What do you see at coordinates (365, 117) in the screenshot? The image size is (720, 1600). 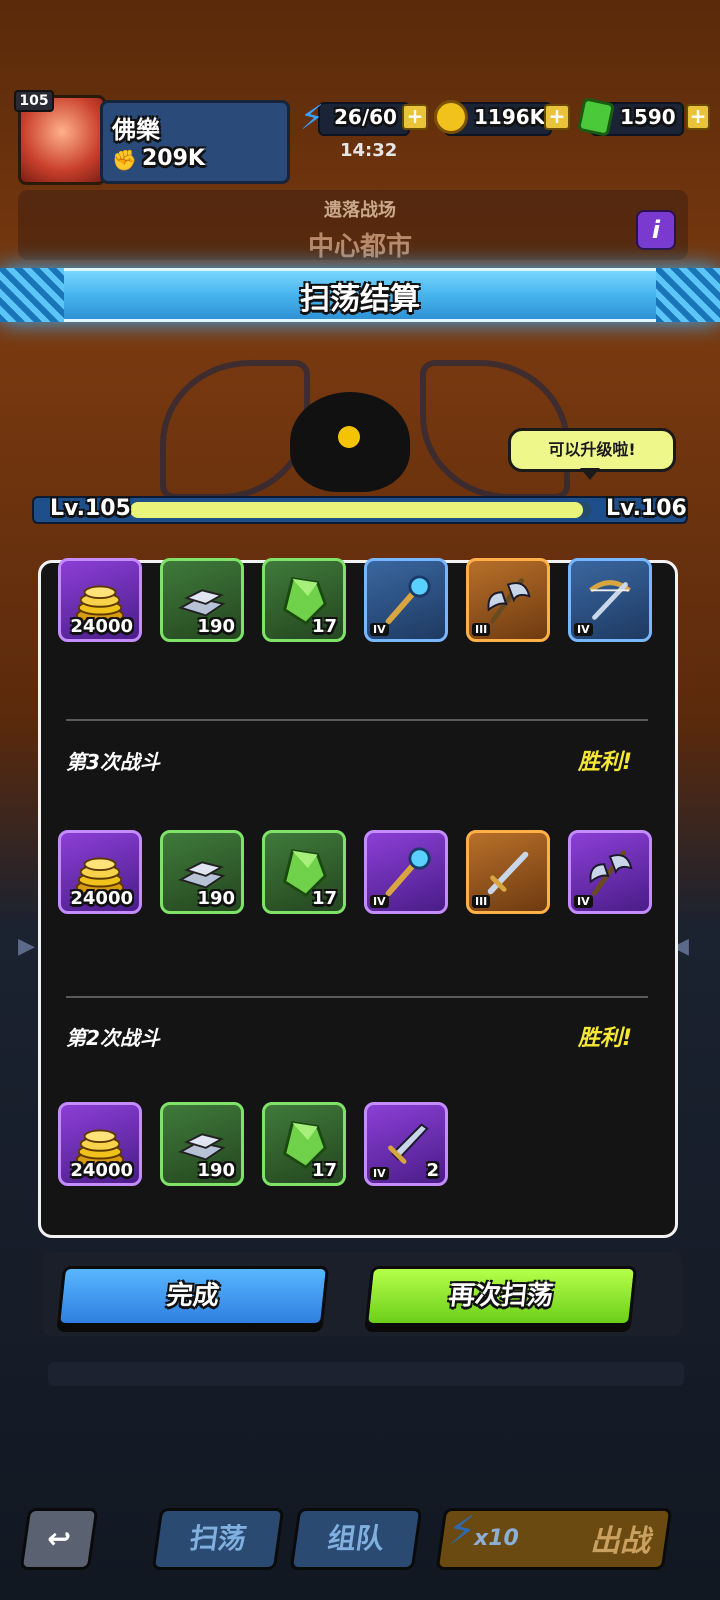 I see `energy-value: 26/60` at bounding box center [365, 117].